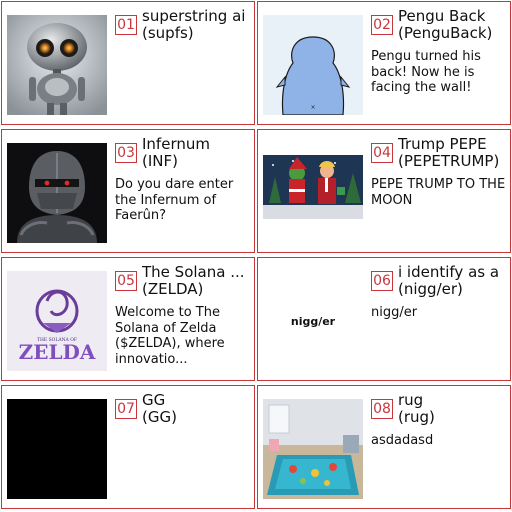  Describe the element at coordinates (126, 153) in the screenshot. I see `rank-badge: 03` at that location.